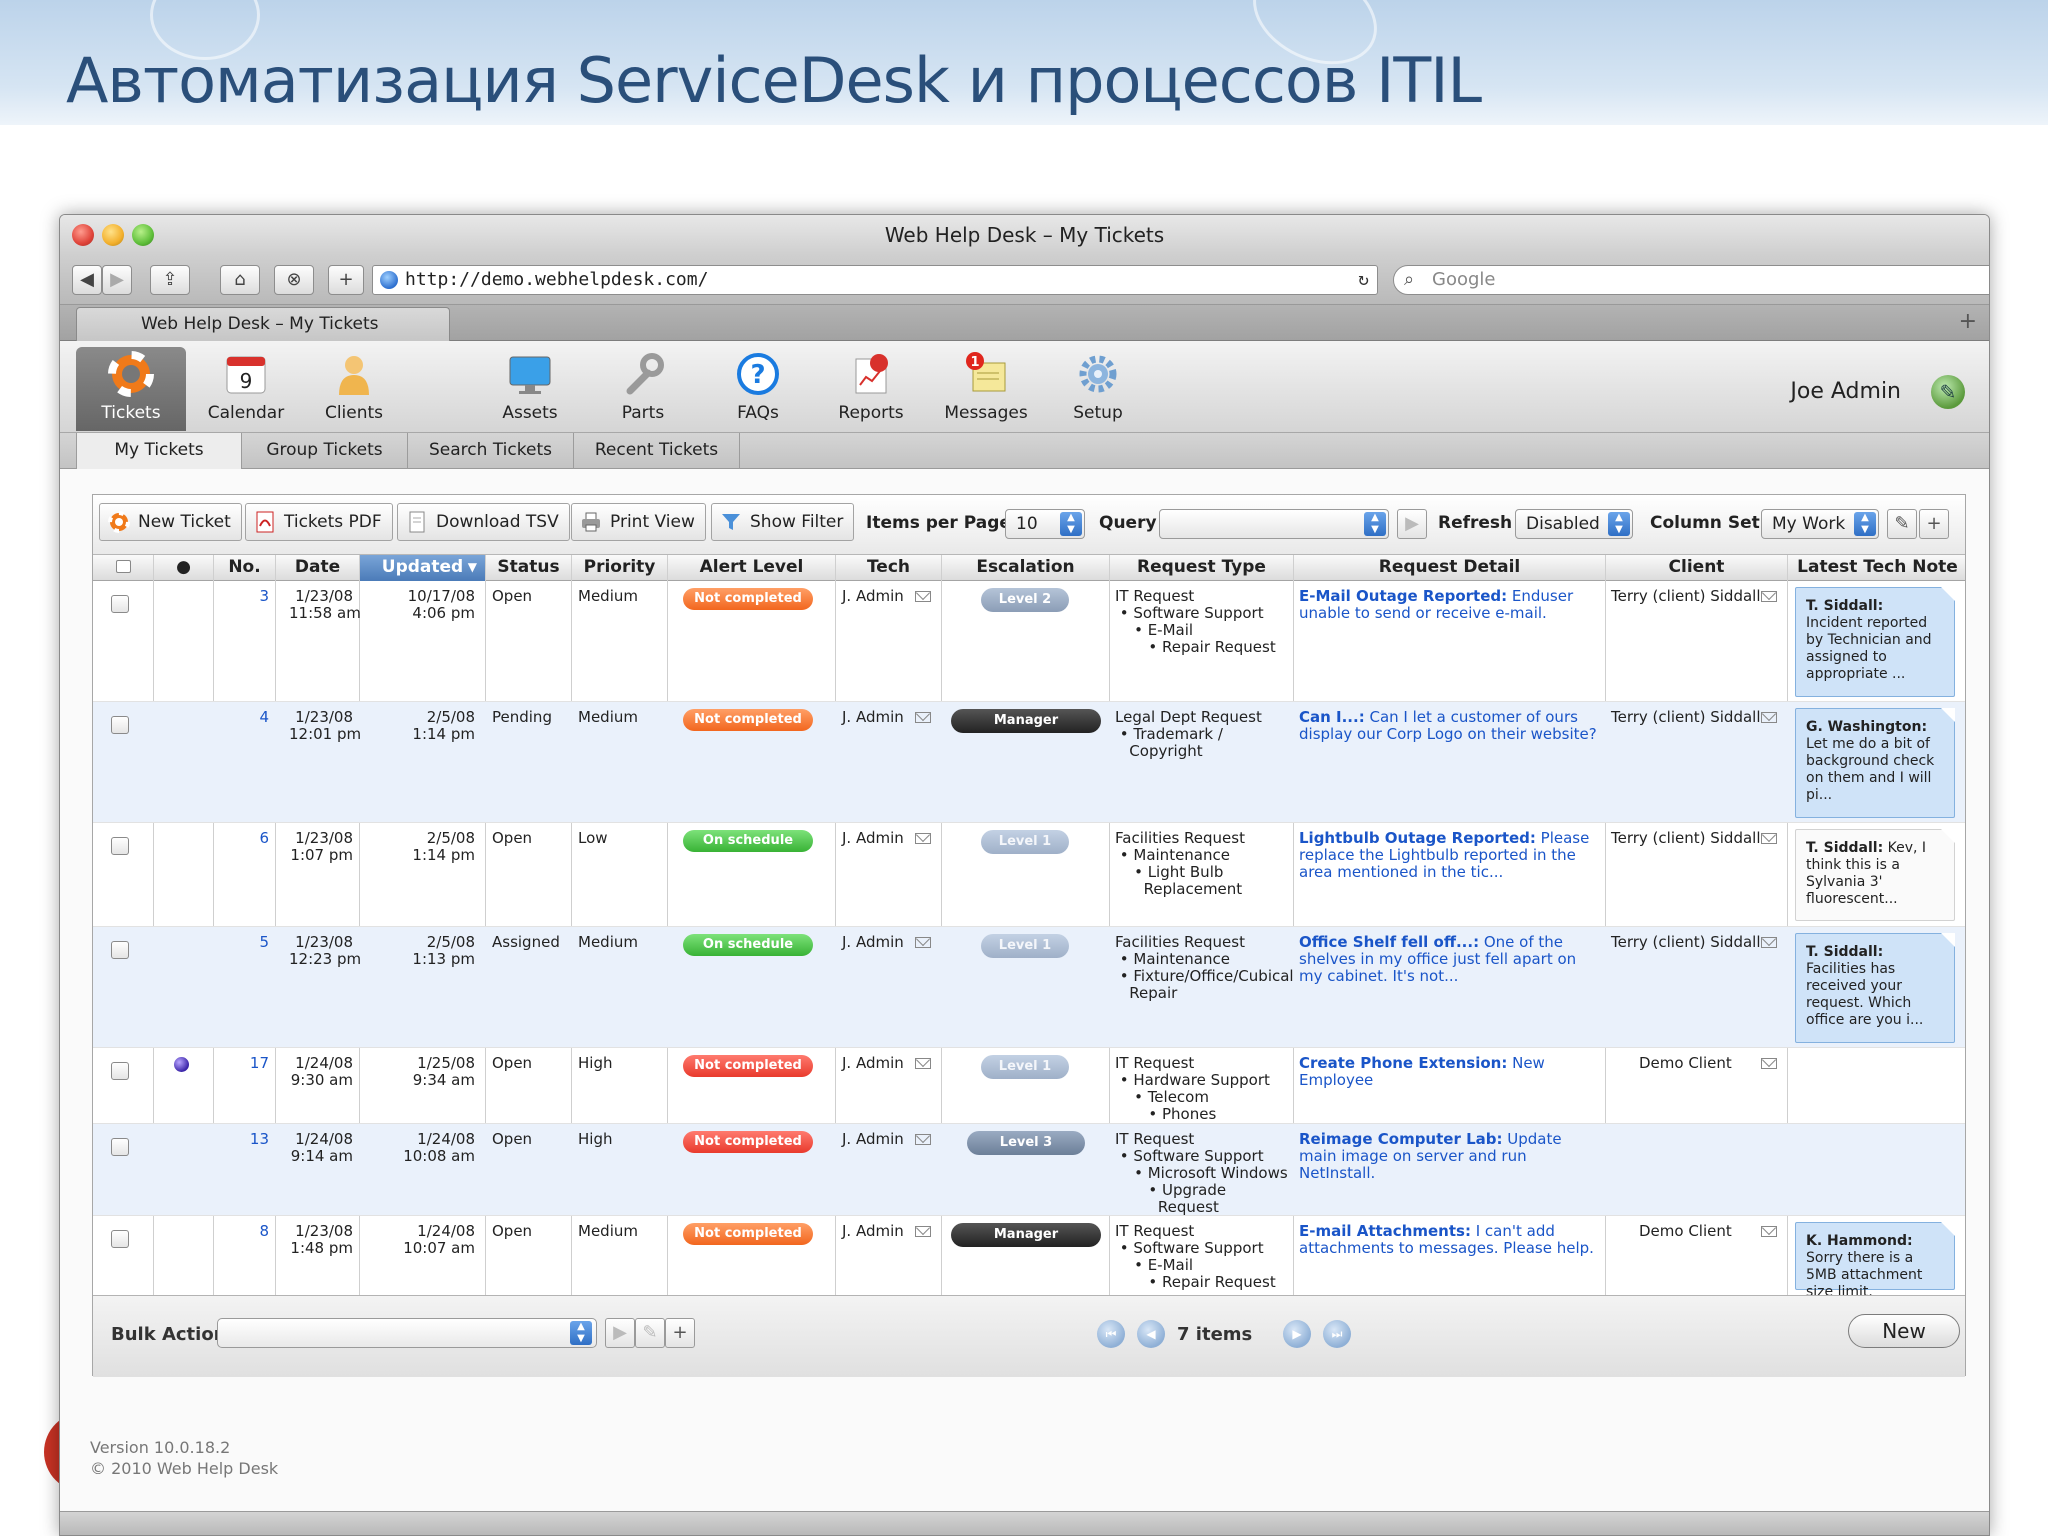  Describe the element at coordinates (1201, 568) in the screenshot. I see `column-header-request-type: Request Type` at that location.